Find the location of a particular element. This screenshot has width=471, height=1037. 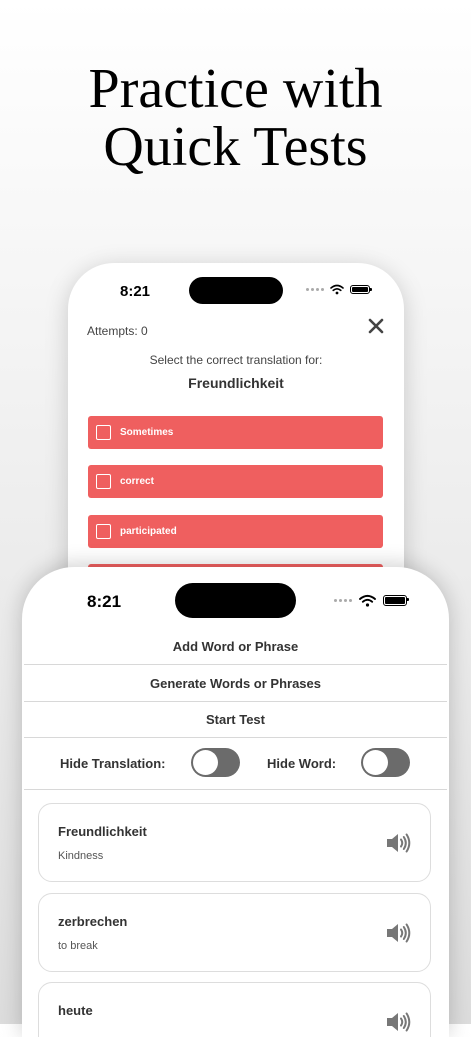

toggle-bar: Hide Translation: Hide Word: is located at coordinates (235, 765).